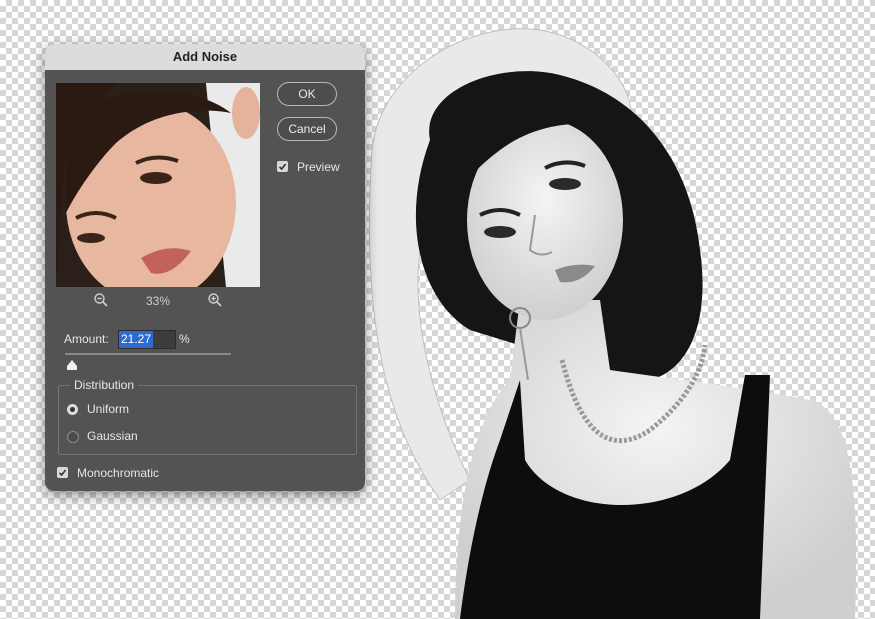 This screenshot has width=875, height=619. What do you see at coordinates (73, 437) in the screenshot?
I see `gaussian-radio` at bounding box center [73, 437].